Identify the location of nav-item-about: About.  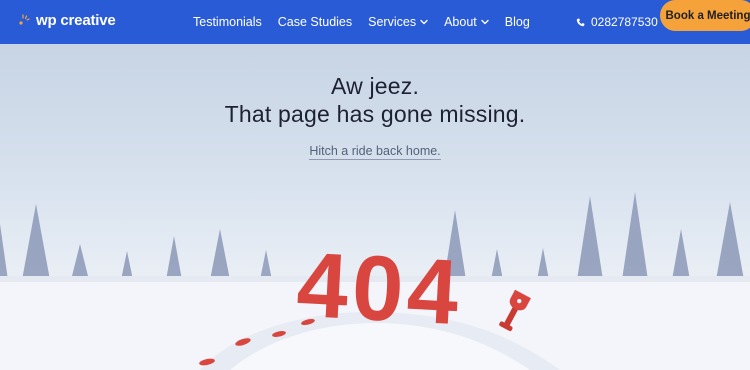
(466, 22).